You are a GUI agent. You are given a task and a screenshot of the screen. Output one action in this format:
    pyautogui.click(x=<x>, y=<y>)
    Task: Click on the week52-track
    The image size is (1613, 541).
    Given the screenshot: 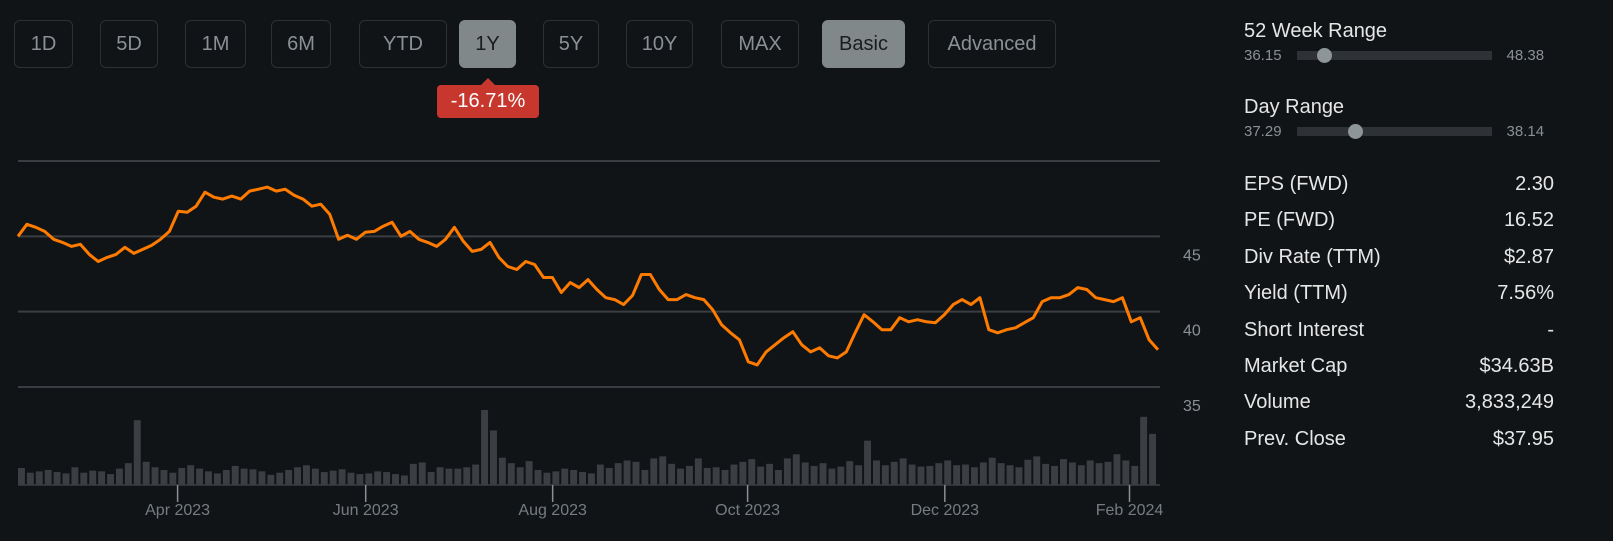 What is the action you would take?
    pyautogui.click(x=1394, y=55)
    